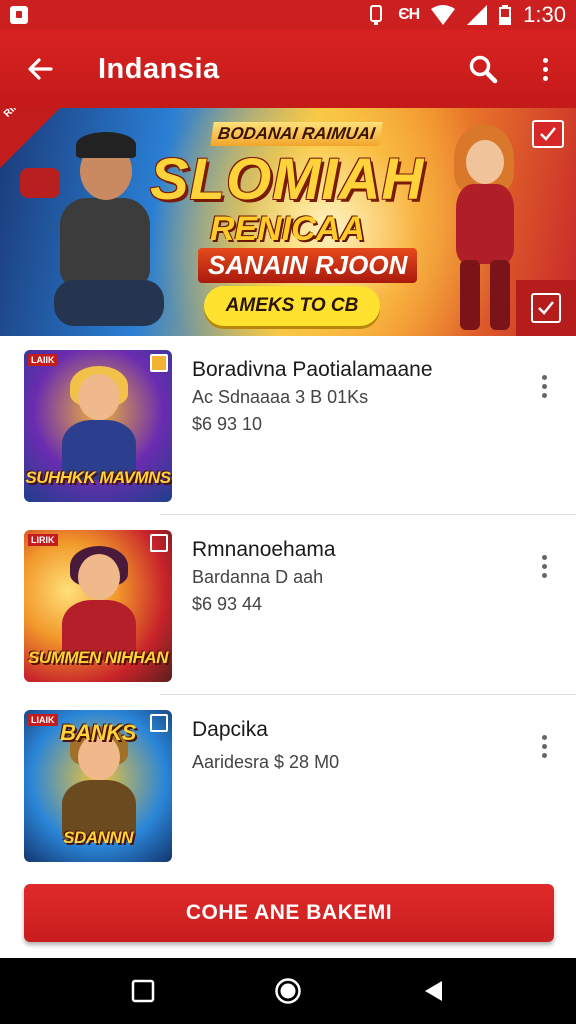 Image resolution: width=576 pixels, height=1024 pixels. I want to click on game-thumbnail: LIRIK SUMMEN NIHHAN, so click(98, 606).